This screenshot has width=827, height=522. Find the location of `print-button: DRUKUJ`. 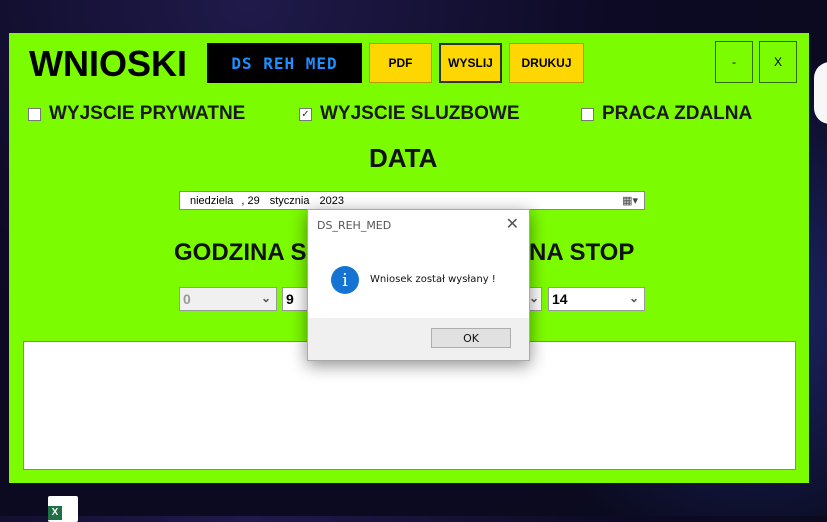

print-button: DRUKUJ is located at coordinates (546, 63).